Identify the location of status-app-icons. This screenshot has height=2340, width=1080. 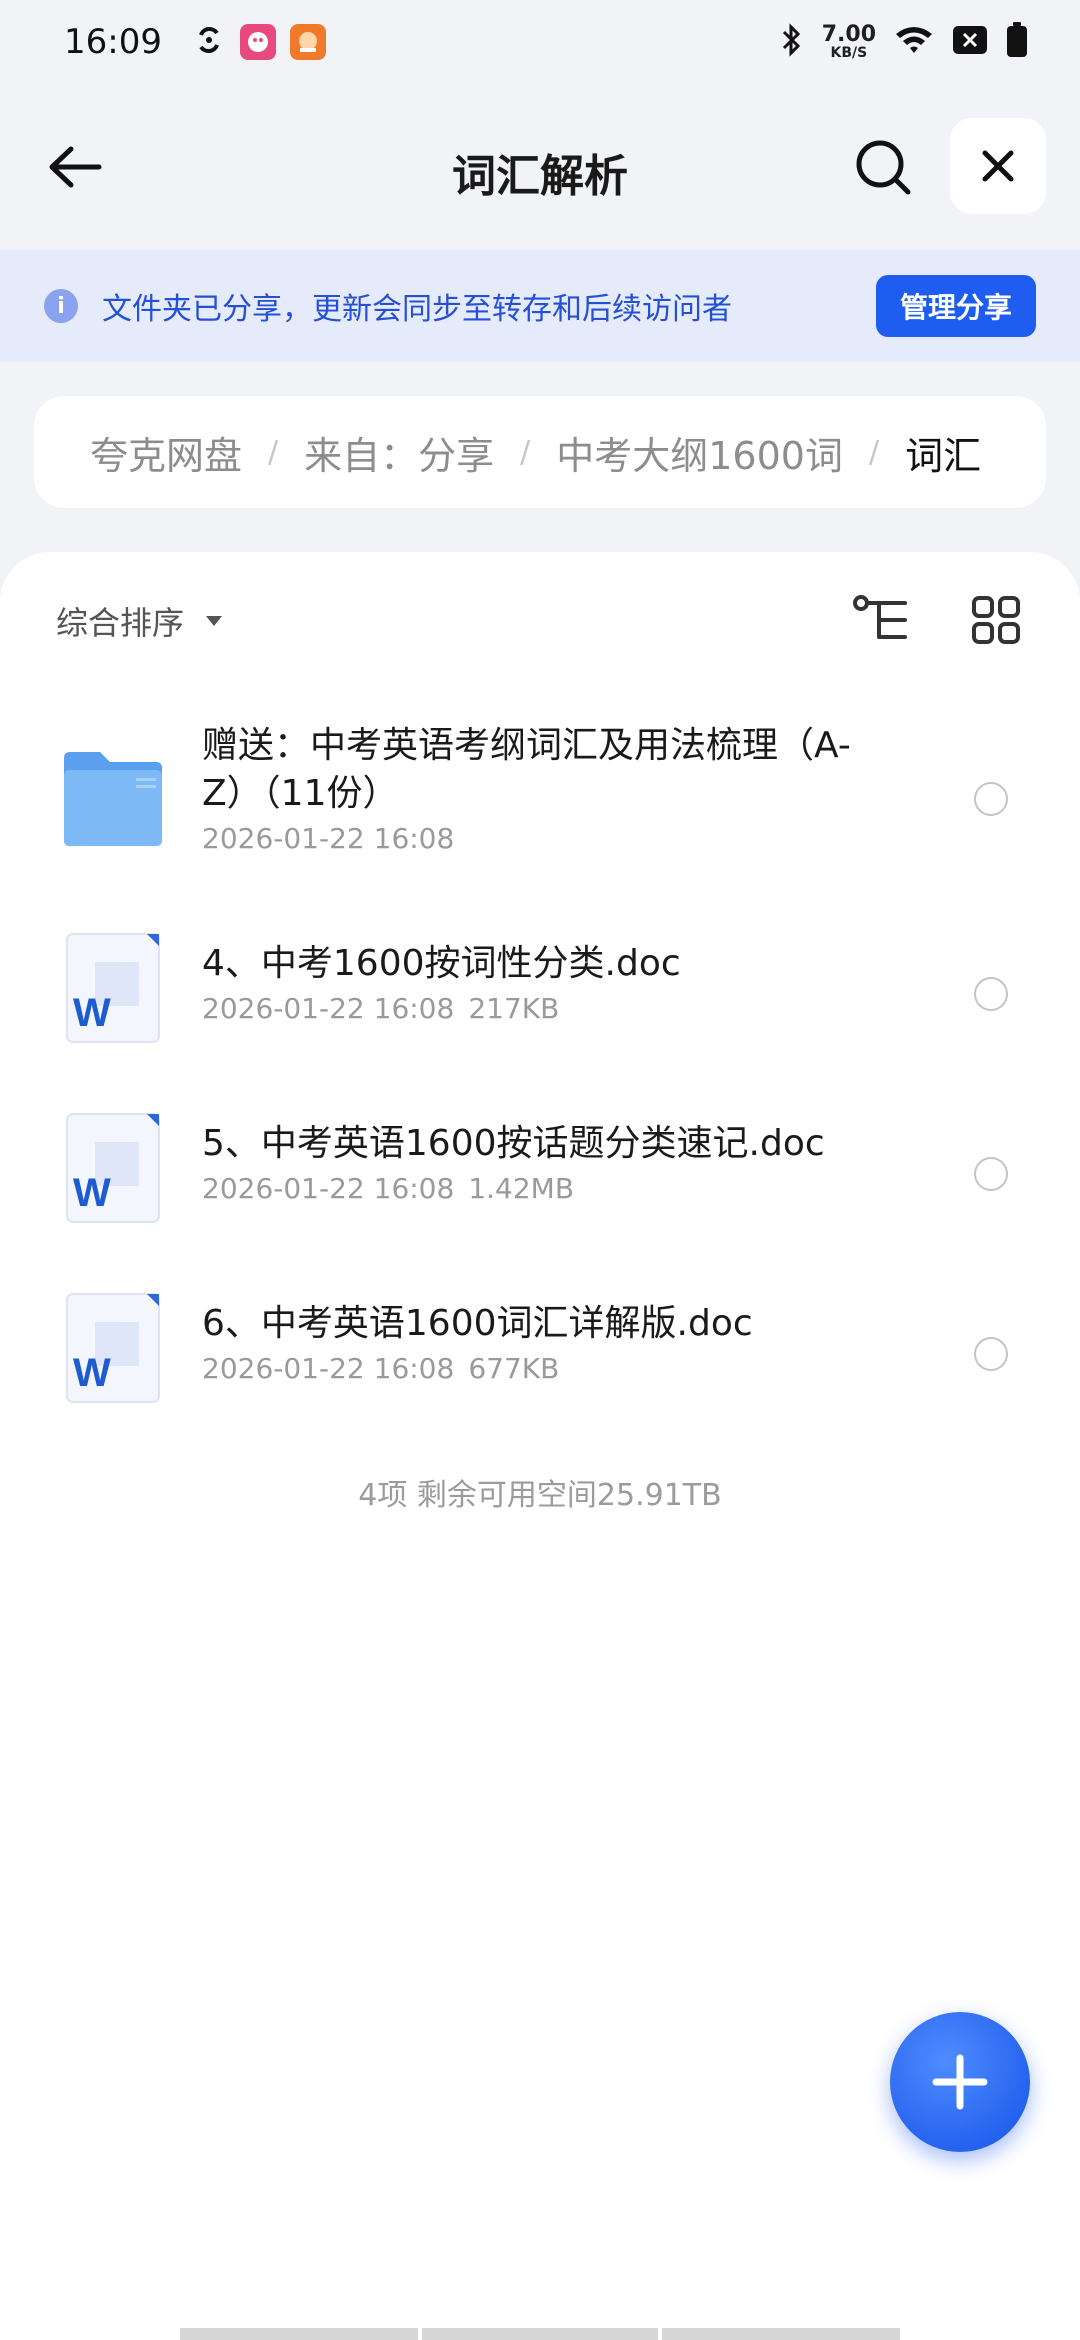
(259, 42).